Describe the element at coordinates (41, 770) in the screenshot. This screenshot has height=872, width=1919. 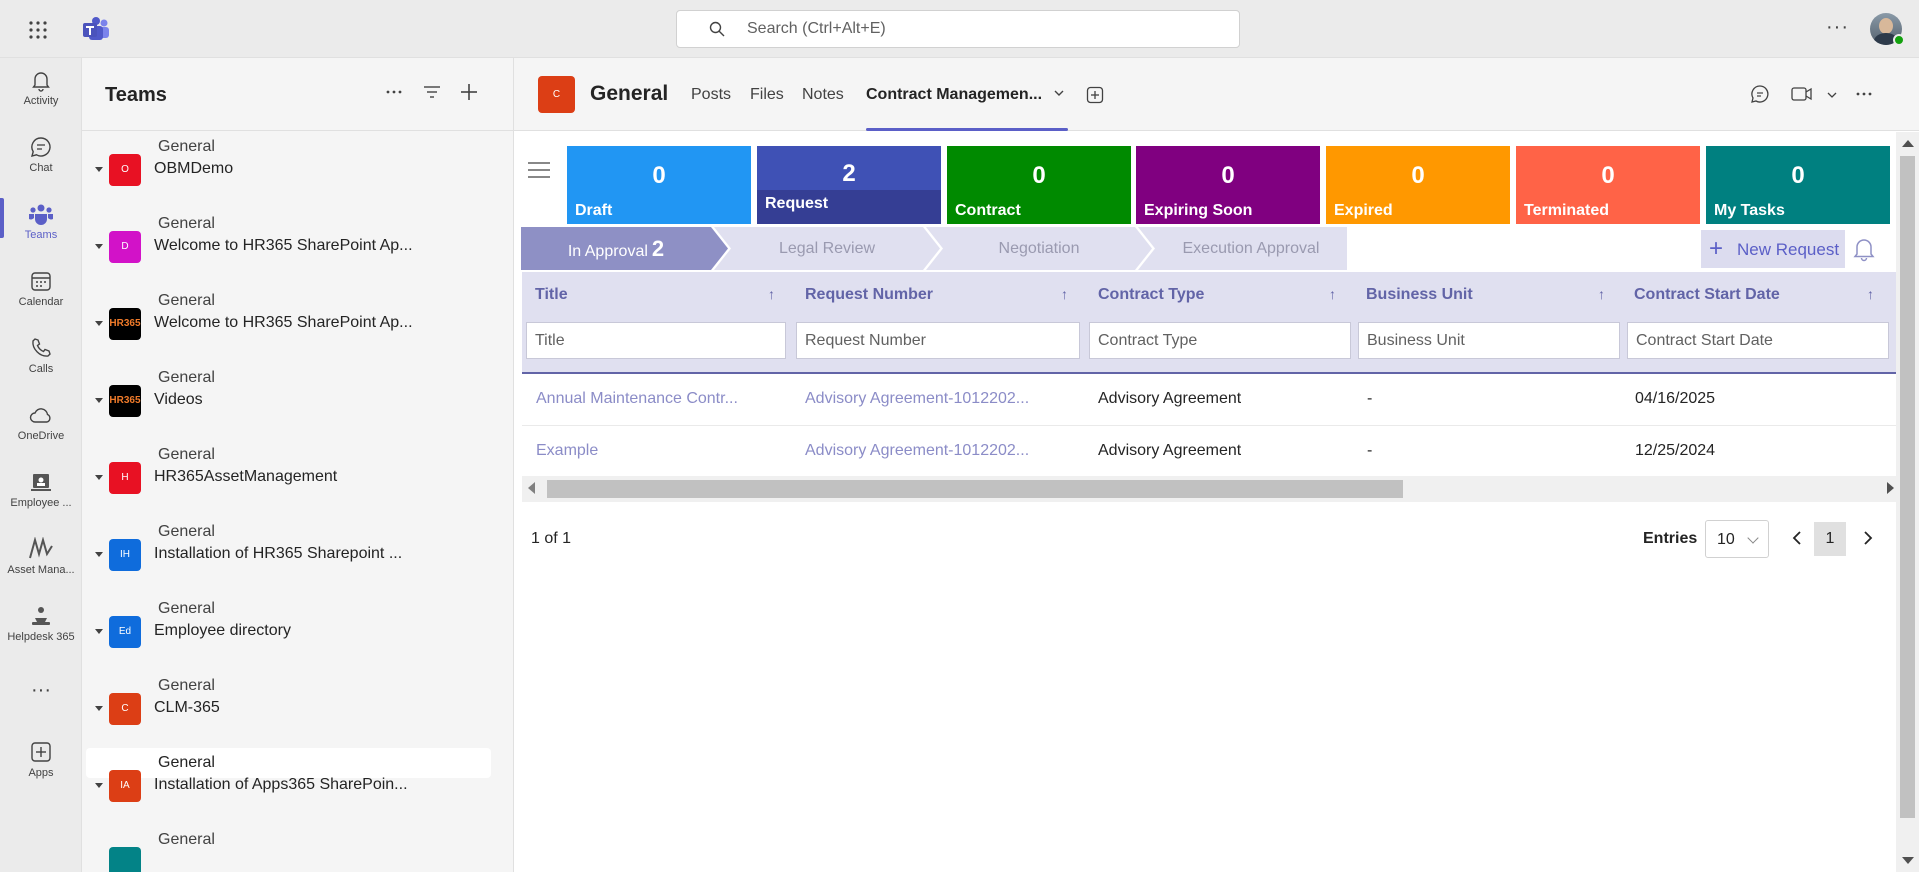
I see `rail-item-apps: Apps` at that location.